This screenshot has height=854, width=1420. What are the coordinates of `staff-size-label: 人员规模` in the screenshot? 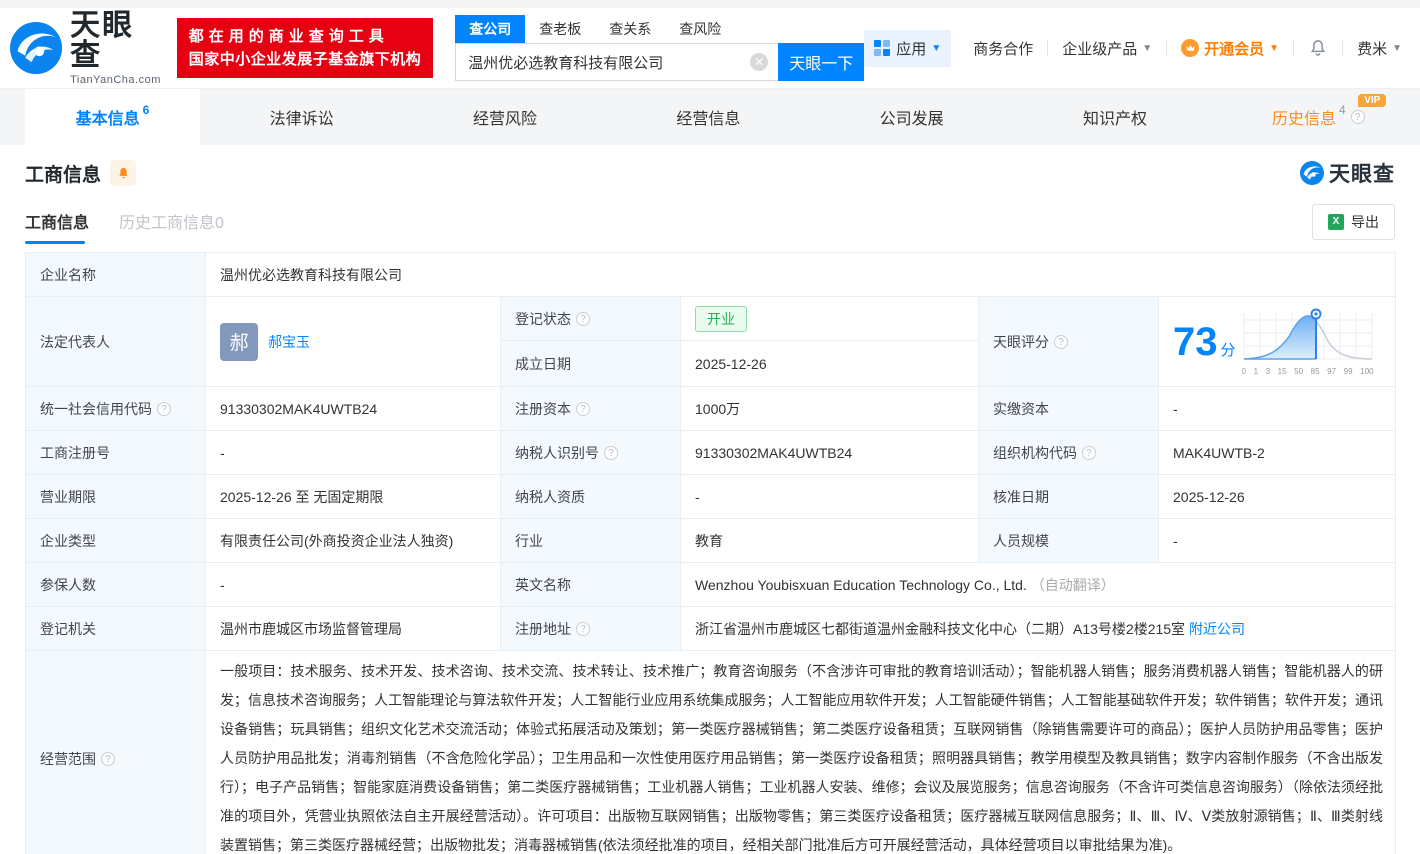 It's located at (1068, 540).